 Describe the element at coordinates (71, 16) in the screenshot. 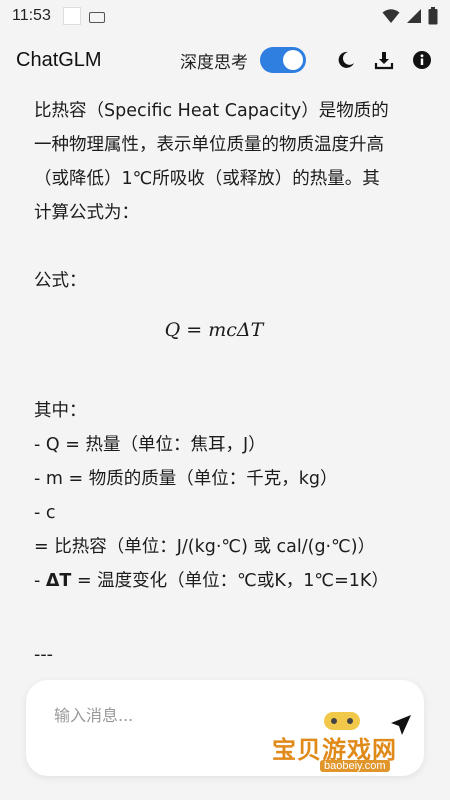

I see `notification-icon` at that location.